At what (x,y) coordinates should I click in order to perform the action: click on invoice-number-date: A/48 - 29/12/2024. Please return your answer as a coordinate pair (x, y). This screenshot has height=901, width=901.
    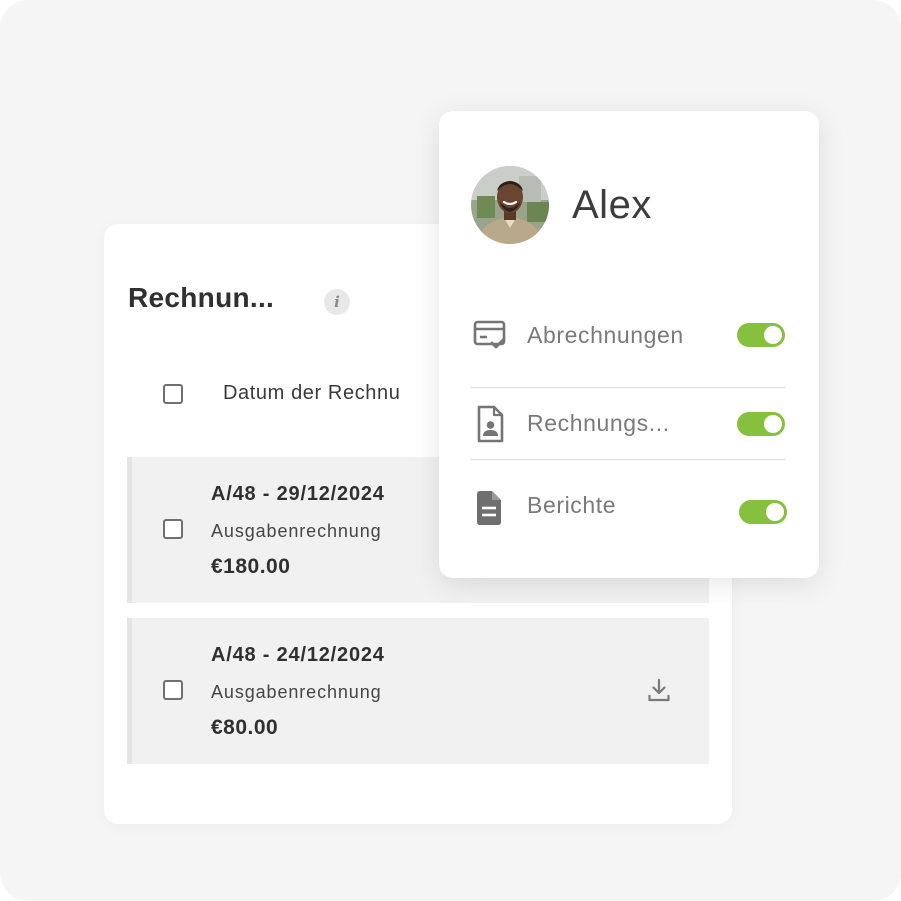
    Looking at the image, I should click on (298, 494).